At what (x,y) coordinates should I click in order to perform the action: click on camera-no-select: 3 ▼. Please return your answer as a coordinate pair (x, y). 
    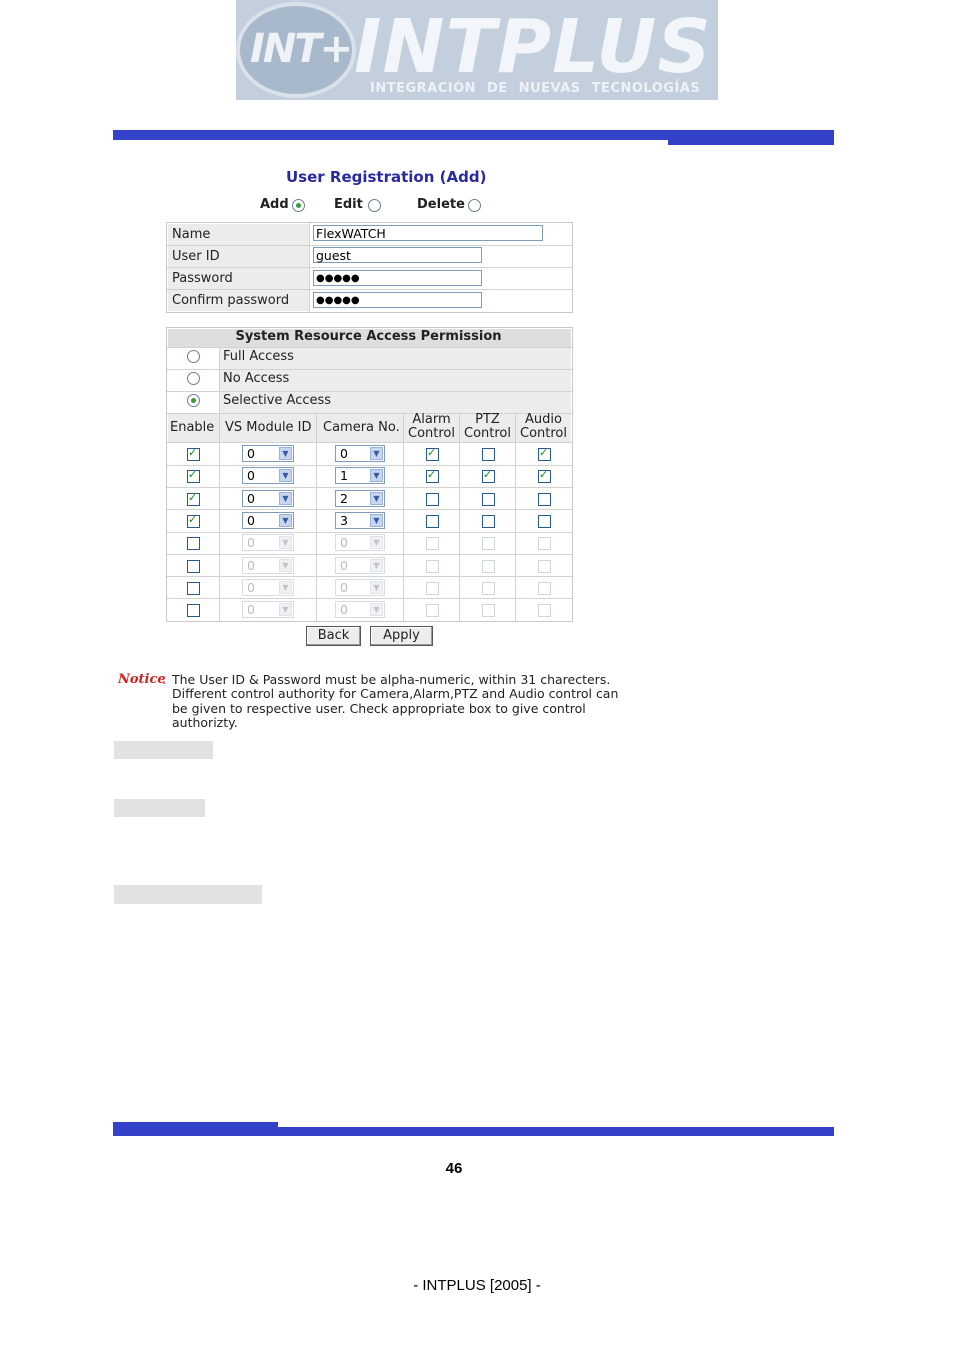
    Looking at the image, I should click on (360, 520).